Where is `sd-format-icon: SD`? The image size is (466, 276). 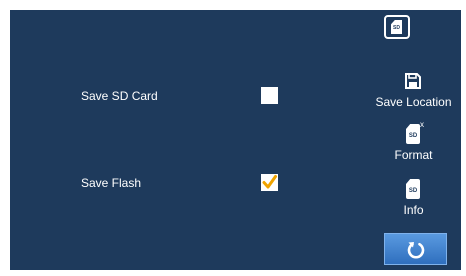 sd-format-icon: SD is located at coordinates (413, 134).